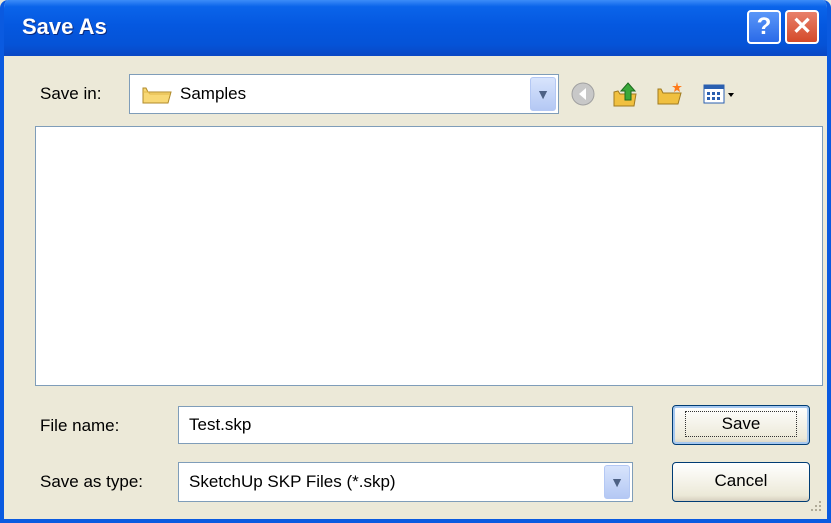 The height and width of the screenshot is (523, 831). What do you see at coordinates (415, 28) in the screenshot?
I see `title-bar: Save As ? ✕` at bounding box center [415, 28].